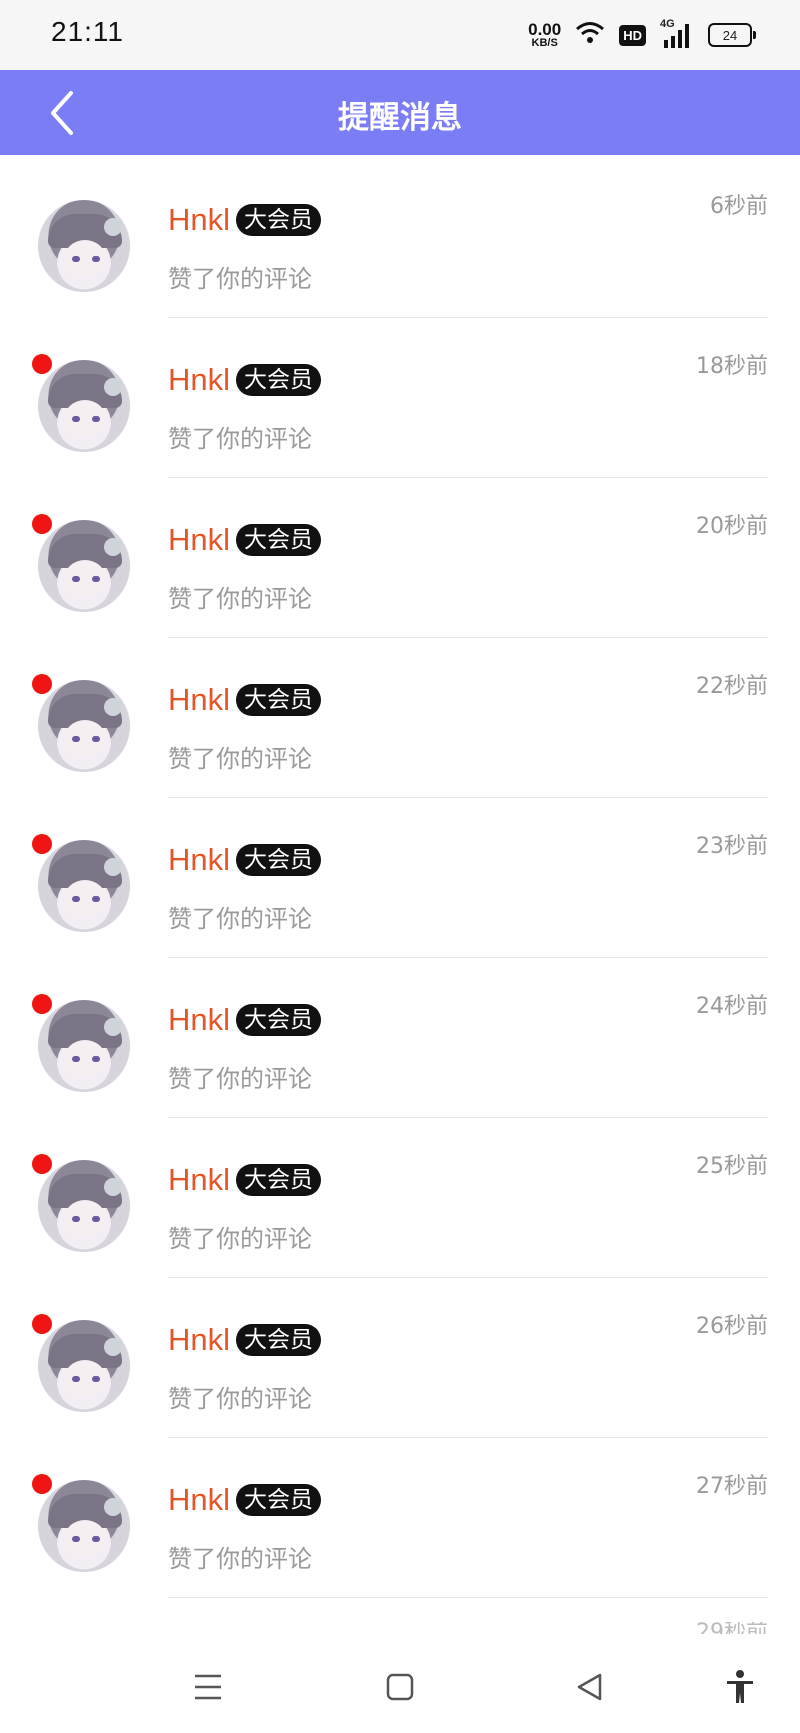 This screenshot has width=800, height=1733. I want to click on battery-level: 24, so click(730, 35).